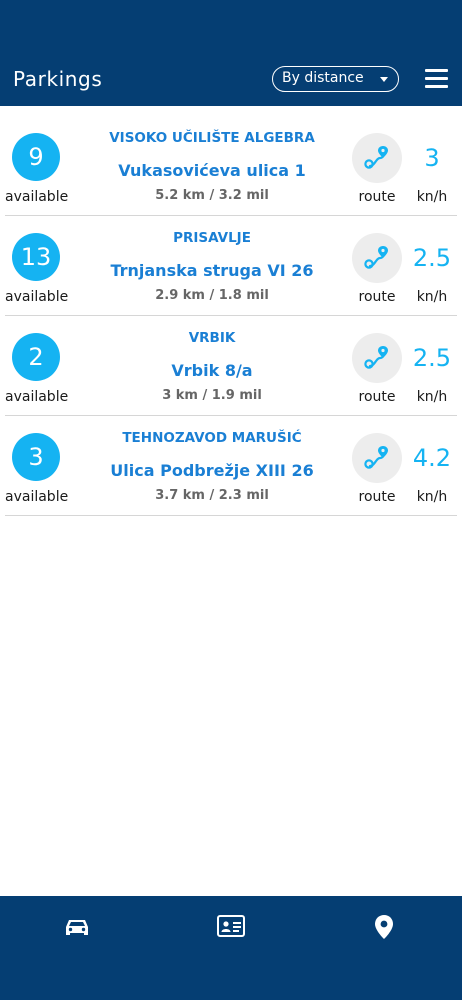 The height and width of the screenshot is (1000, 462). I want to click on parking-distance: 3 km / 1.9 mil, so click(212, 395).